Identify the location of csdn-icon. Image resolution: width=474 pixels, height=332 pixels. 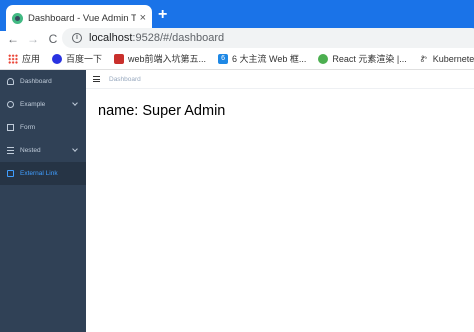
(119, 58).